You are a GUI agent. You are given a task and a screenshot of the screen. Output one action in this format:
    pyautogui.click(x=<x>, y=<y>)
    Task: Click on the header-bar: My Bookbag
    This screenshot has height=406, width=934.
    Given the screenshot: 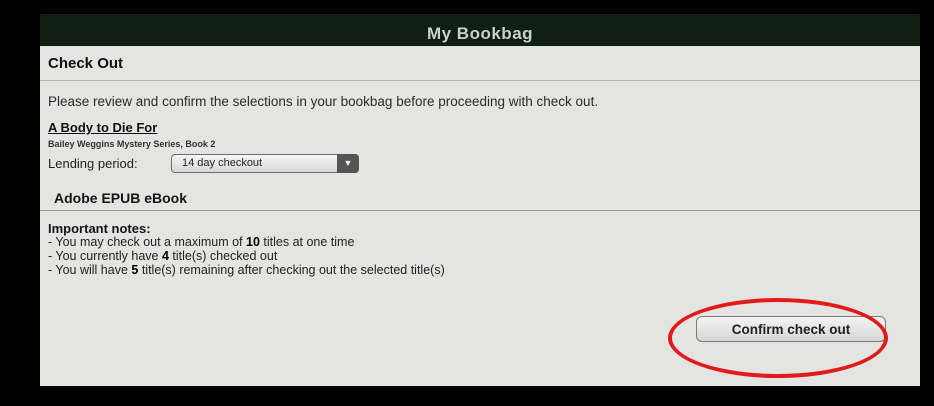 What is the action you would take?
    pyautogui.click(x=480, y=30)
    